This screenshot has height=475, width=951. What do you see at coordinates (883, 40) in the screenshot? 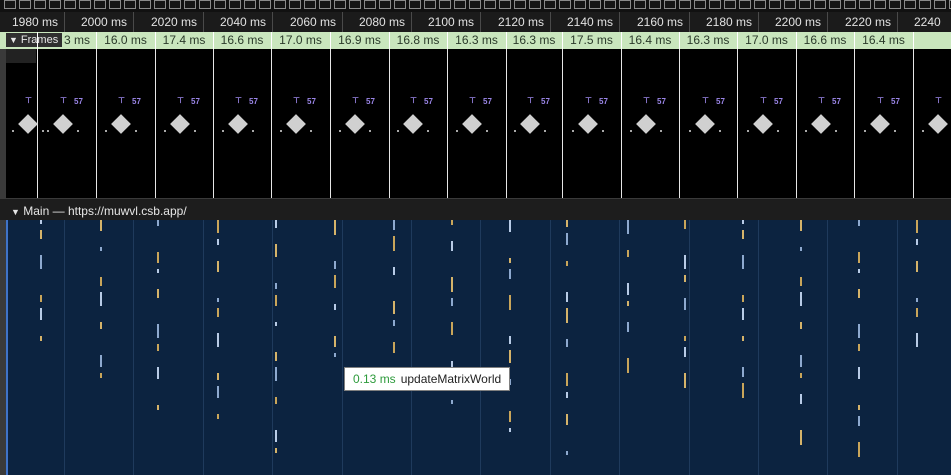
I see `frame-duration: 16.4 ms` at bounding box center [883, 40].